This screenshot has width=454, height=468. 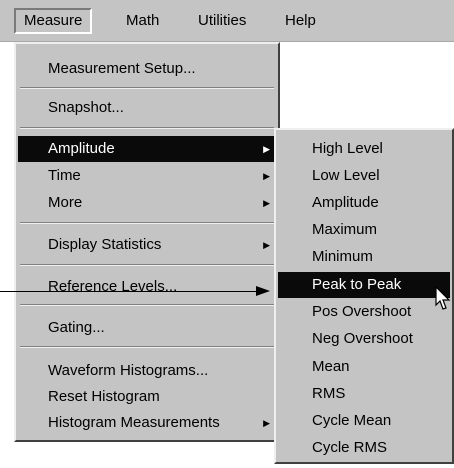 I want to click on mouse-pointer-icon, so click(x=443, y=298).